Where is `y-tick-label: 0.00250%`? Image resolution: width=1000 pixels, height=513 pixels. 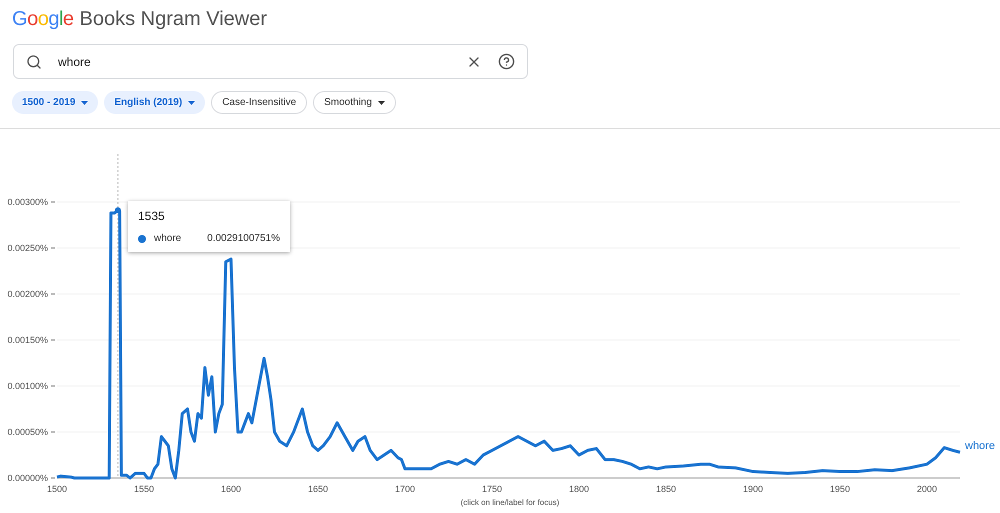
y-tick-label: 0.00250% is located at coordinates (27, 248).